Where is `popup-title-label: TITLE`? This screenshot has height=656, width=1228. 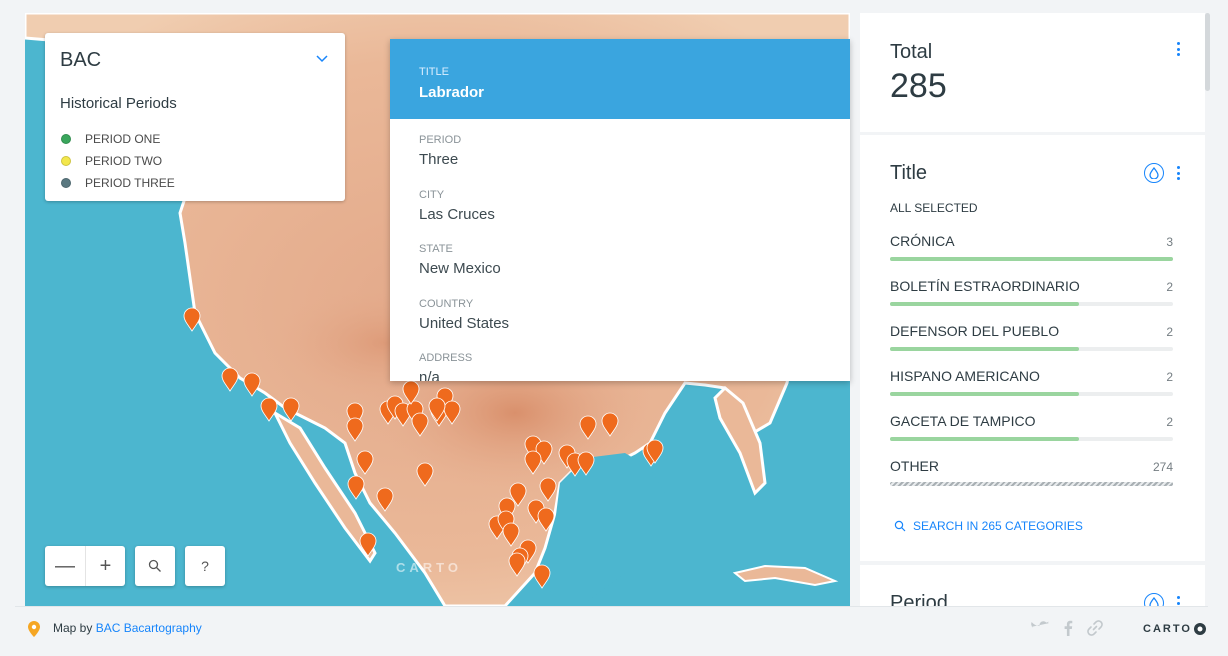 popup-title-label: TITLE is located at coordinates (434, 72).